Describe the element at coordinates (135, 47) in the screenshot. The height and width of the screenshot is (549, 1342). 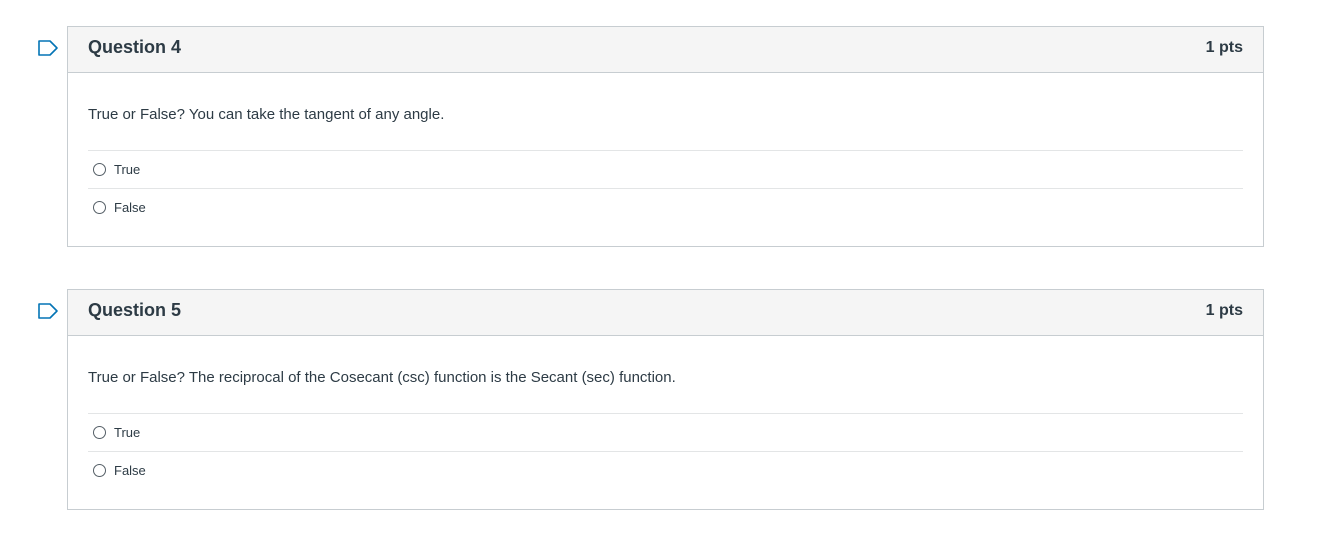
I see `question-title: Question 4` at that location.